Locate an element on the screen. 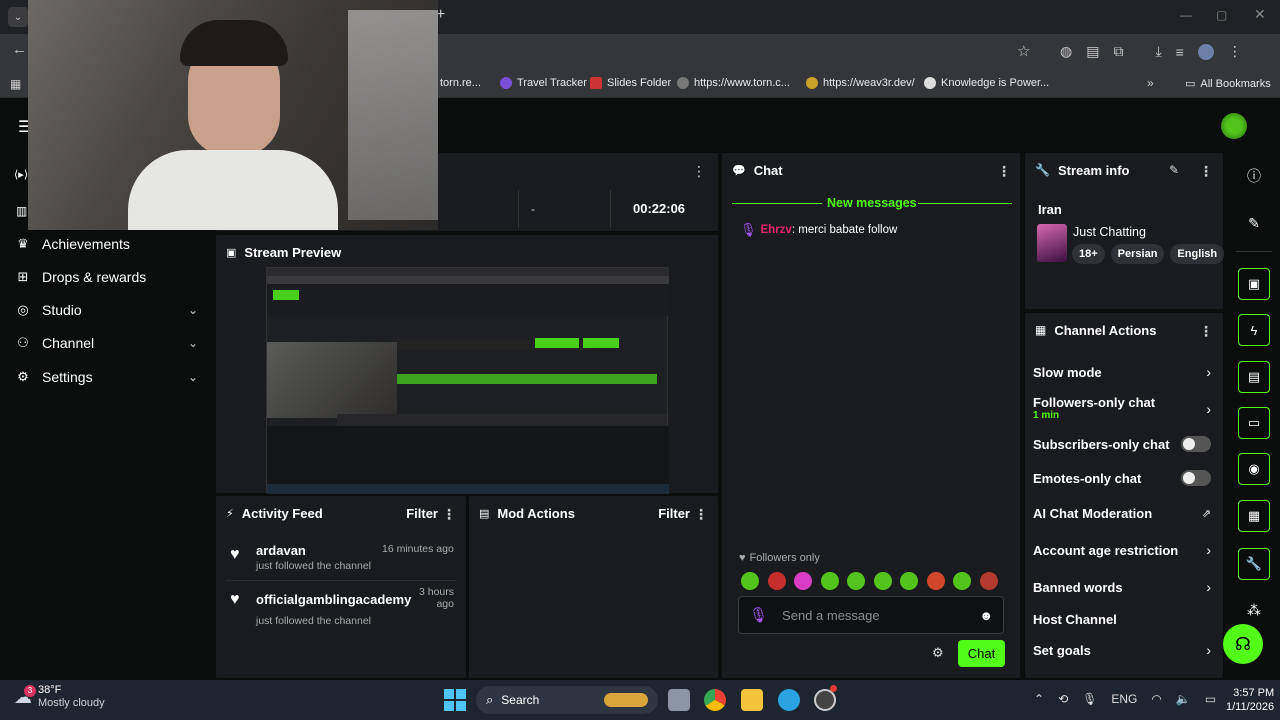 The height and width of the screenshot is (720, 1280). bookmark-item: Travel Tracker is located at coordinates (543, 83).